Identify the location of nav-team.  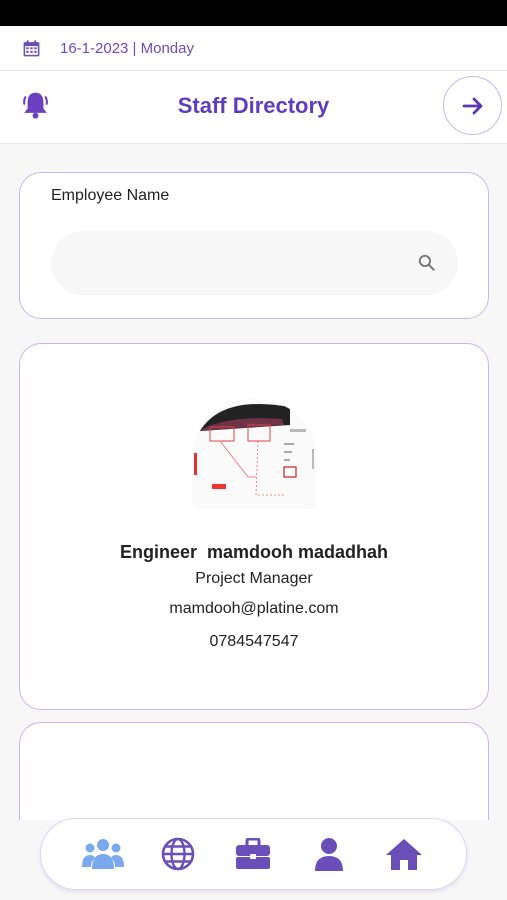
(103, 854).